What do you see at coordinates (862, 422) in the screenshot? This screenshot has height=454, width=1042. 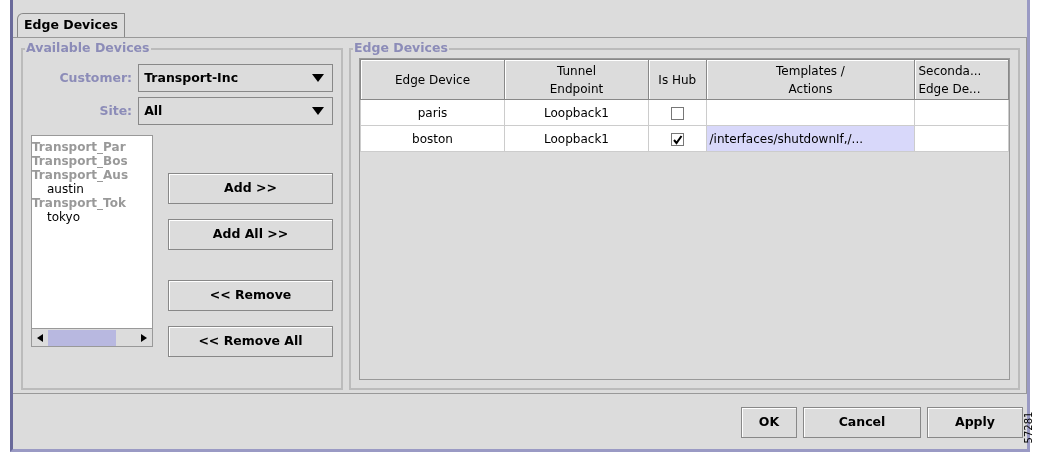 I see `dialog-button: Cancel` at bounding box center [862, 422].